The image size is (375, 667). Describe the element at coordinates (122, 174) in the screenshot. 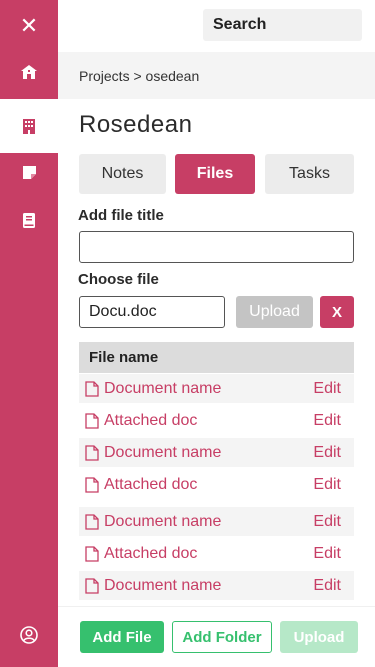

I see `tab-notes: Notes` at that location.